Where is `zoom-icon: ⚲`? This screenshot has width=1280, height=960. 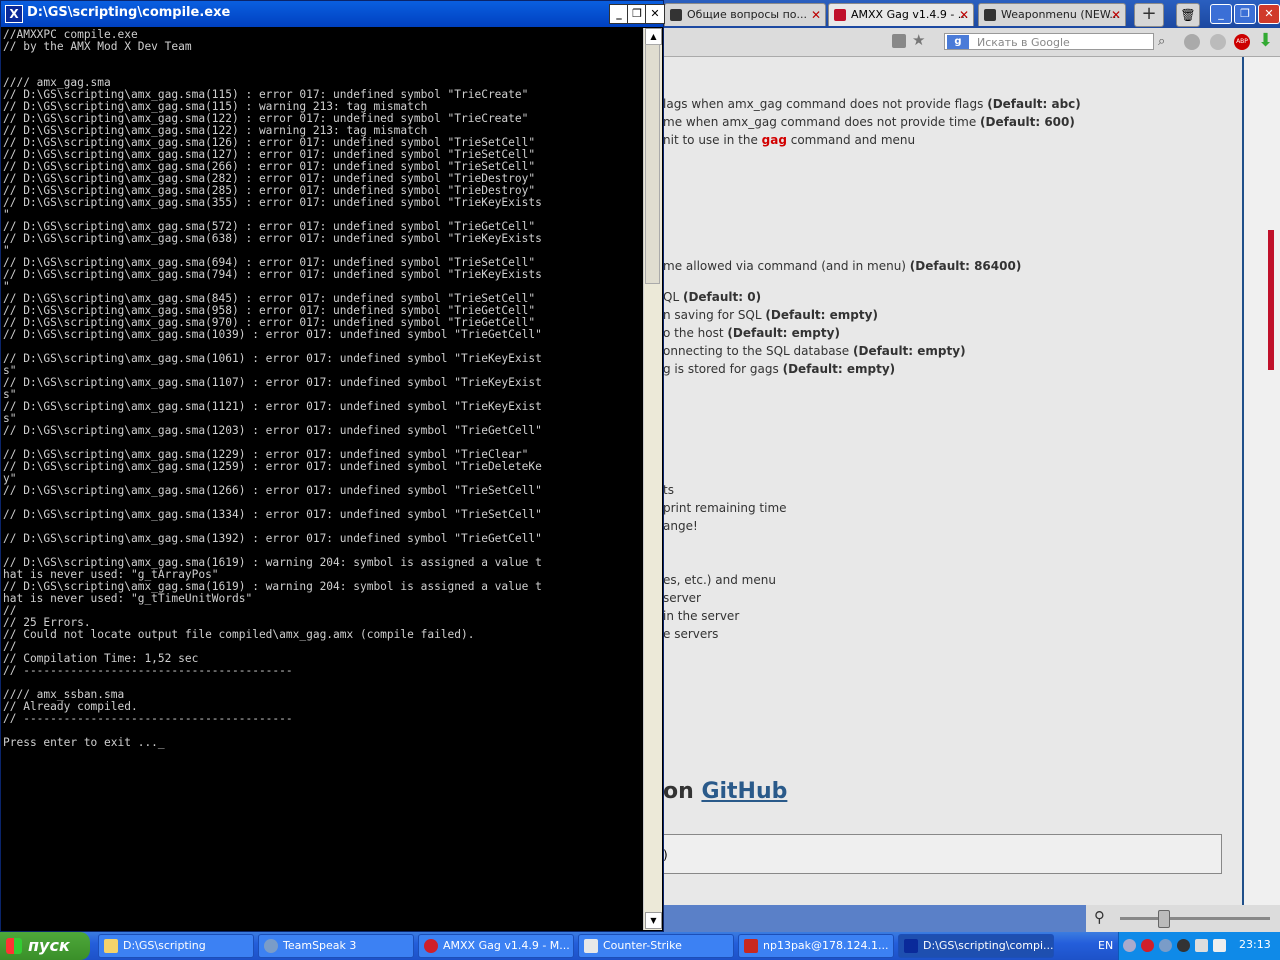 zoom-icon: ⚲ is located at coordinates (1099, 917).